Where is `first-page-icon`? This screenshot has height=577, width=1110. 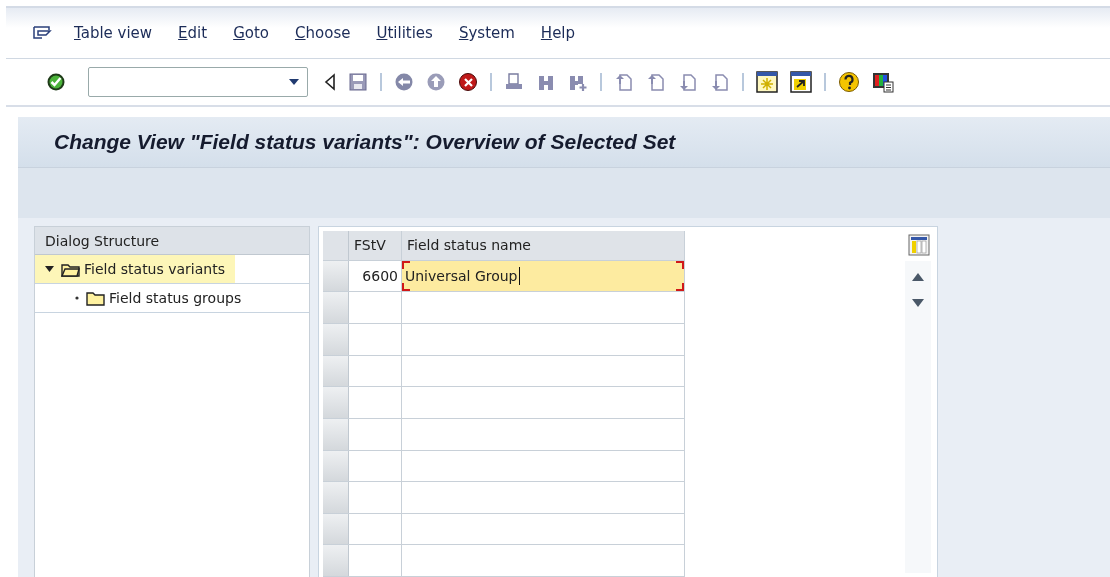
first-page-icon is located at coordinates (624, 82).